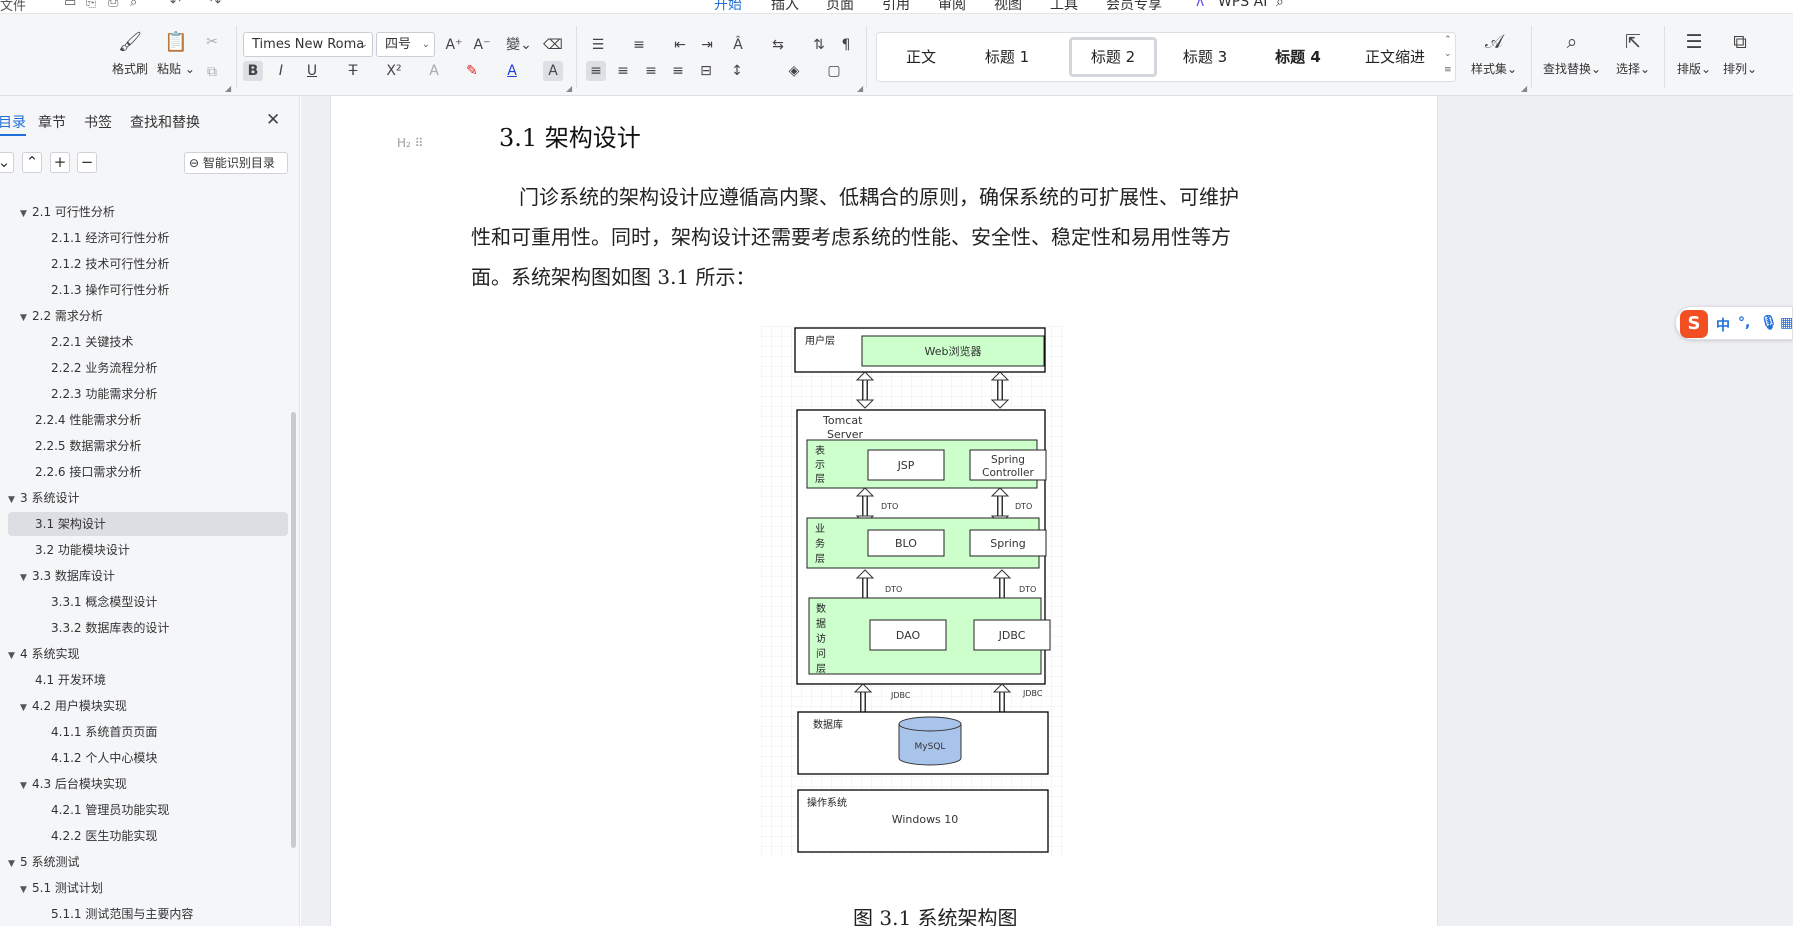 The width and height of the screenshot is (1793, 926). I want to click on share-icon: ⎘, so click(91, 5).